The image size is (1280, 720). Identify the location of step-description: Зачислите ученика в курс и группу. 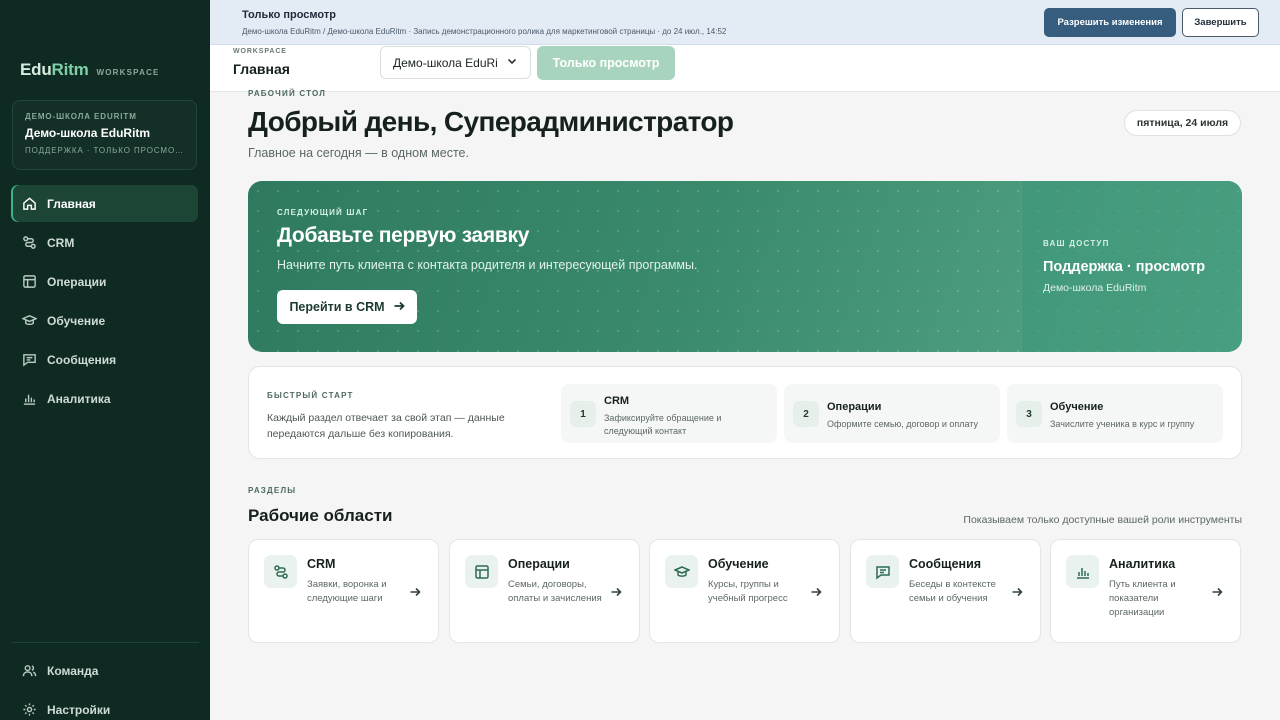
(1122, 424).